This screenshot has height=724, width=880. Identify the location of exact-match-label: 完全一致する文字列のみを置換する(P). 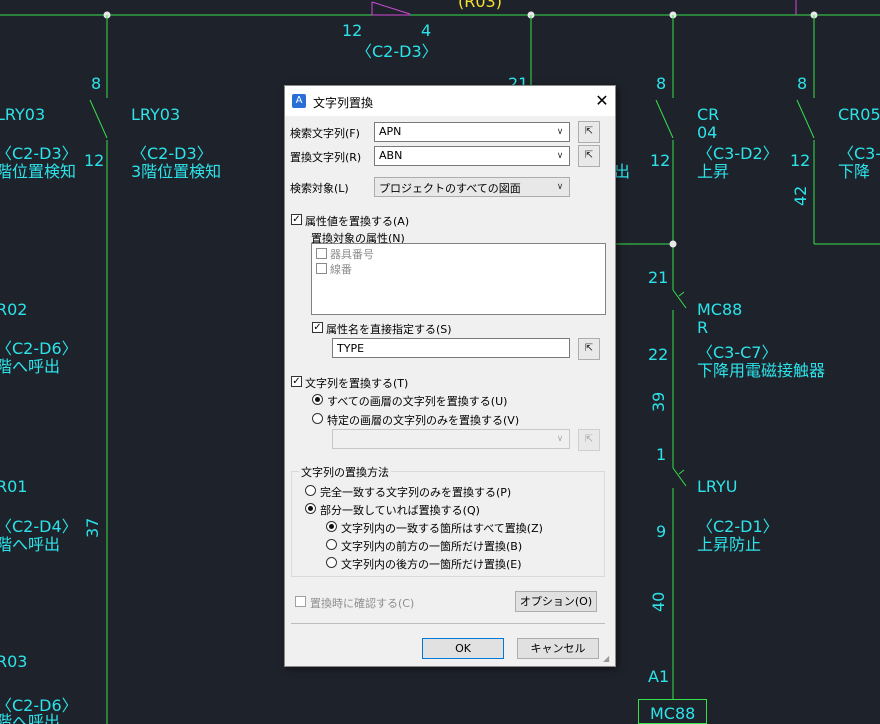
(416, 492).